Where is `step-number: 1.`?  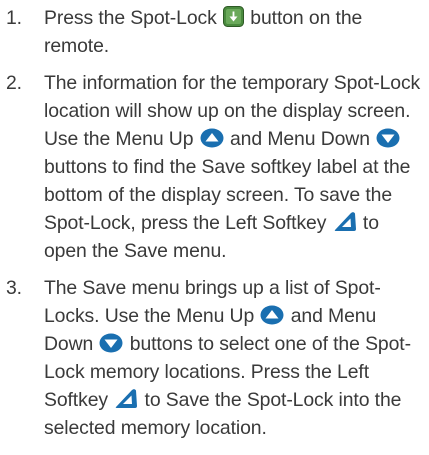 step-number: 1. is located at coordinates (14, 18).